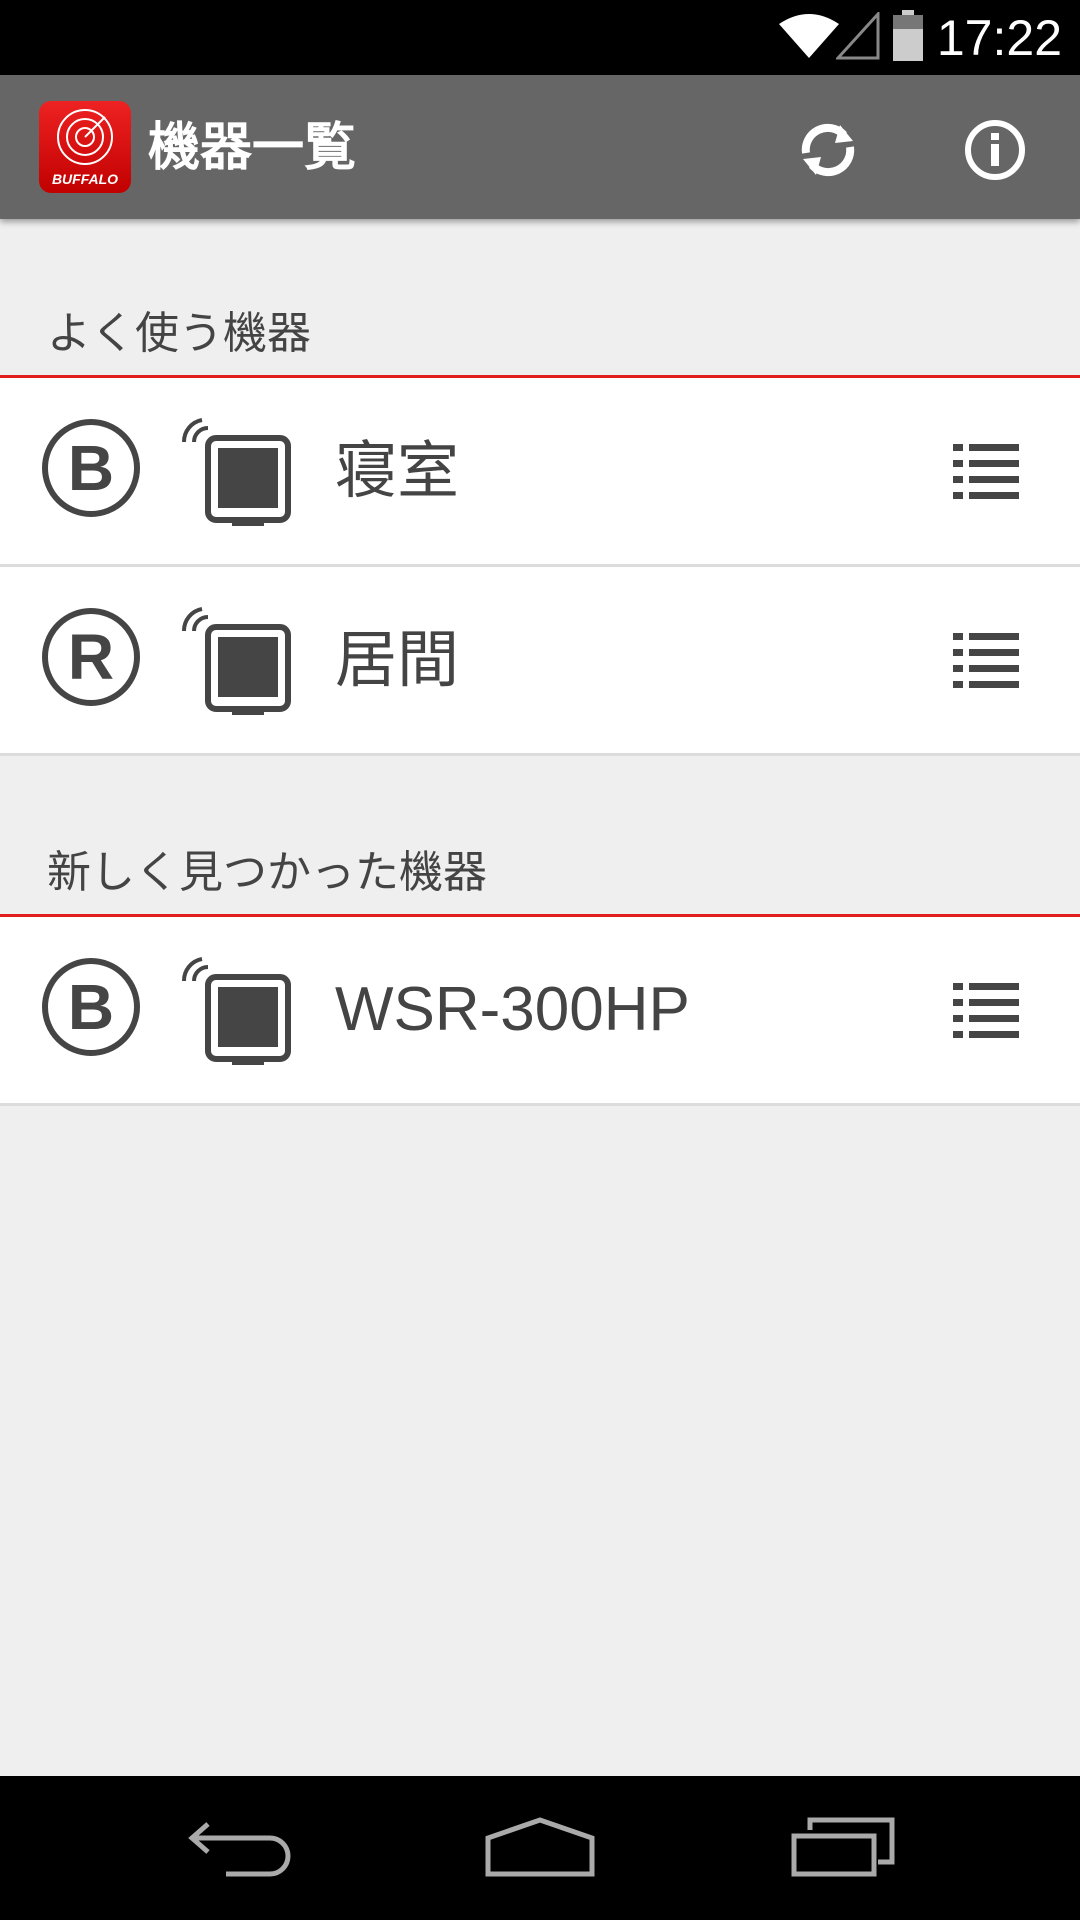 This screenshot has width=1080, height=1920. Describe the element at coordinates (85, 179) in the screenshot. I see `logo-text: BUFFALO` at that location.